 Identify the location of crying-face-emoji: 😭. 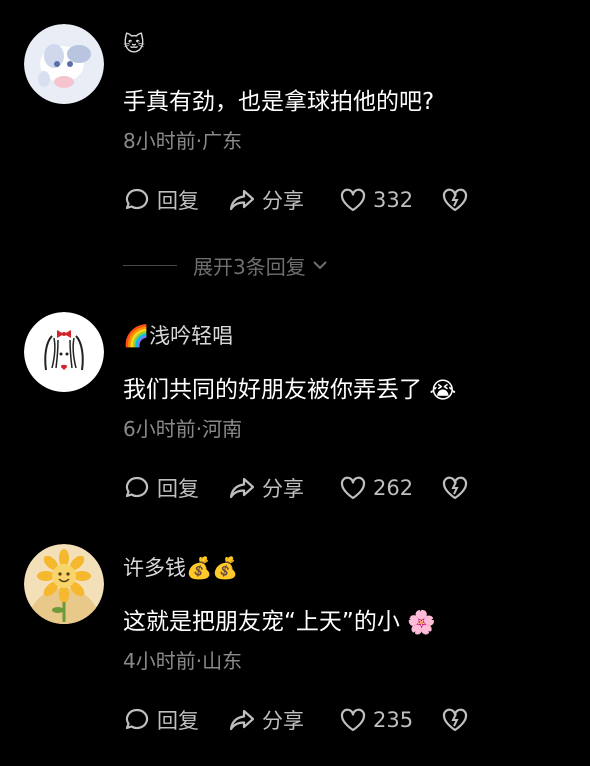
(443, 390).